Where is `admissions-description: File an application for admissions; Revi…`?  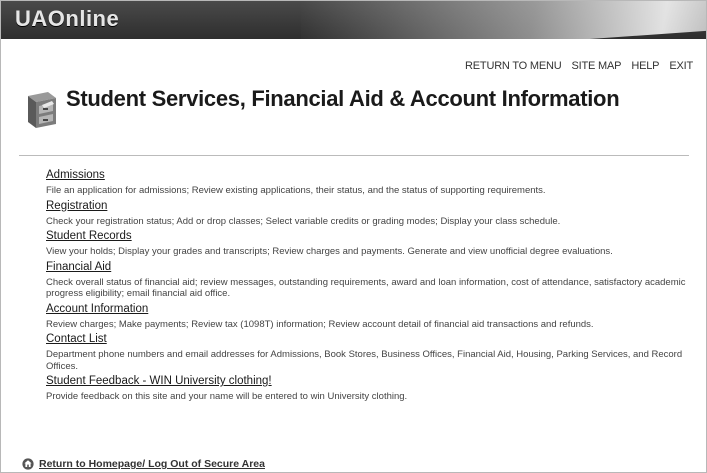 admissions-description: File an application for admissions; Revi… is located at coordinates (296, 190).